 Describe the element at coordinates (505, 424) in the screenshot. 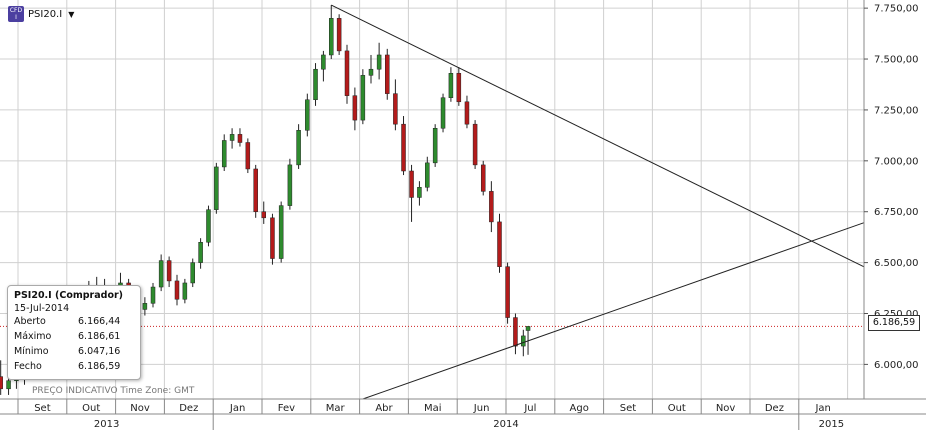

I see `year-label: 2014` at that location.